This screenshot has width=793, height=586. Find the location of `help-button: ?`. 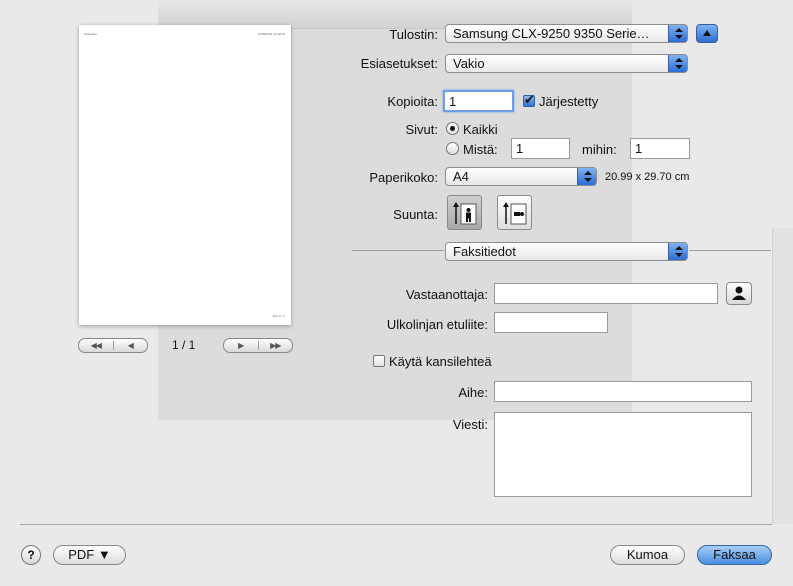

help-button: ? is located at coordinates (31, 555).